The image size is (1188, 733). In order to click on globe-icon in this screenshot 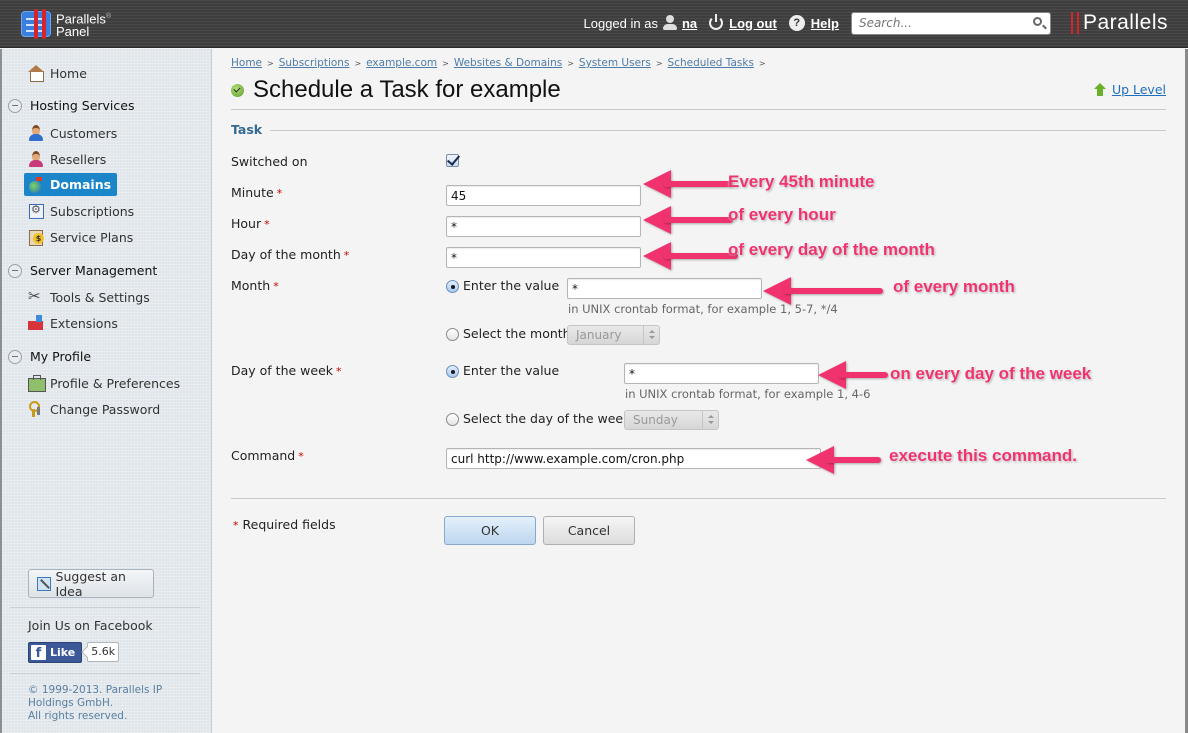, I will do `click(36, 184)`.